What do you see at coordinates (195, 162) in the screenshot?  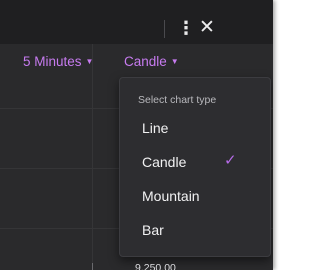 I see `menu-item-candle: Candle ✓` at bounding box center [195, 162].